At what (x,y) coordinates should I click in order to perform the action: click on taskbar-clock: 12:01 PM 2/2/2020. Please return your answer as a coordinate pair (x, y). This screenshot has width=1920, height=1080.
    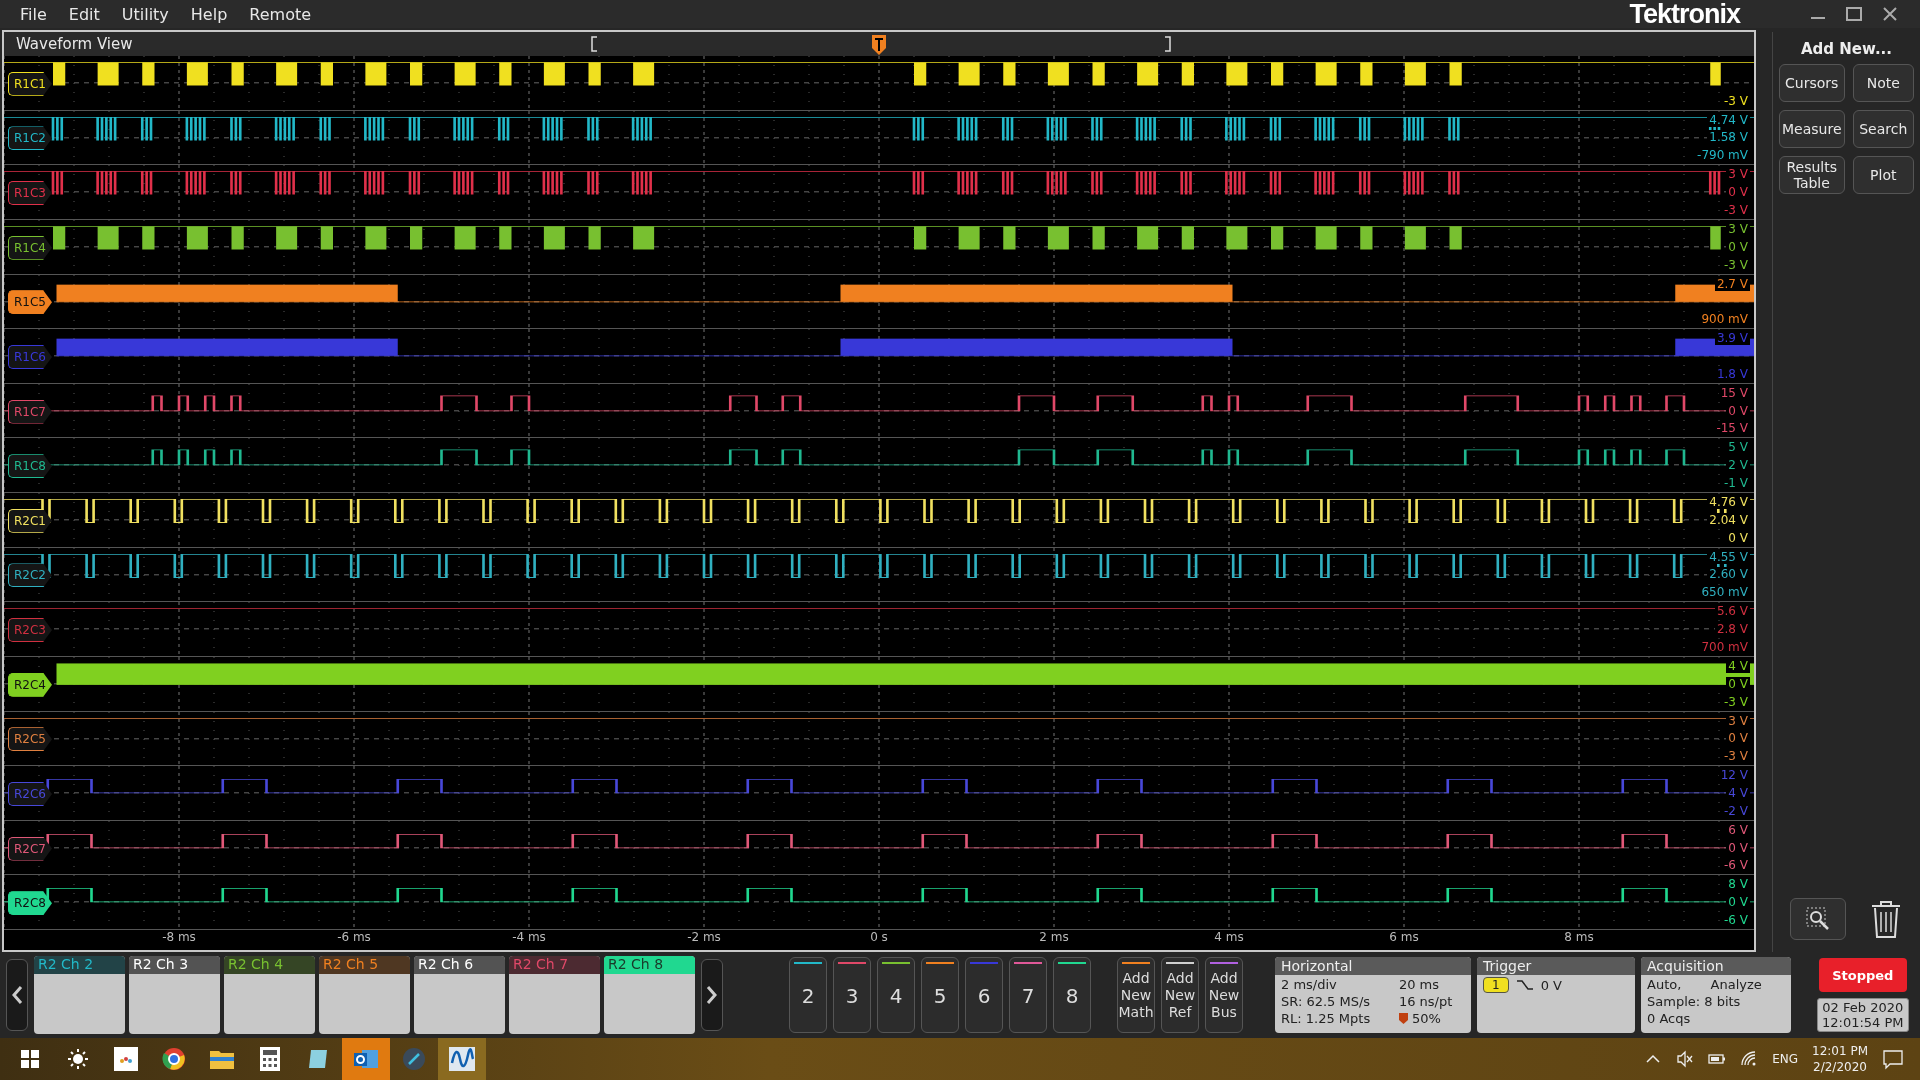
    Looking at the image, I should click on (1840, 1059).